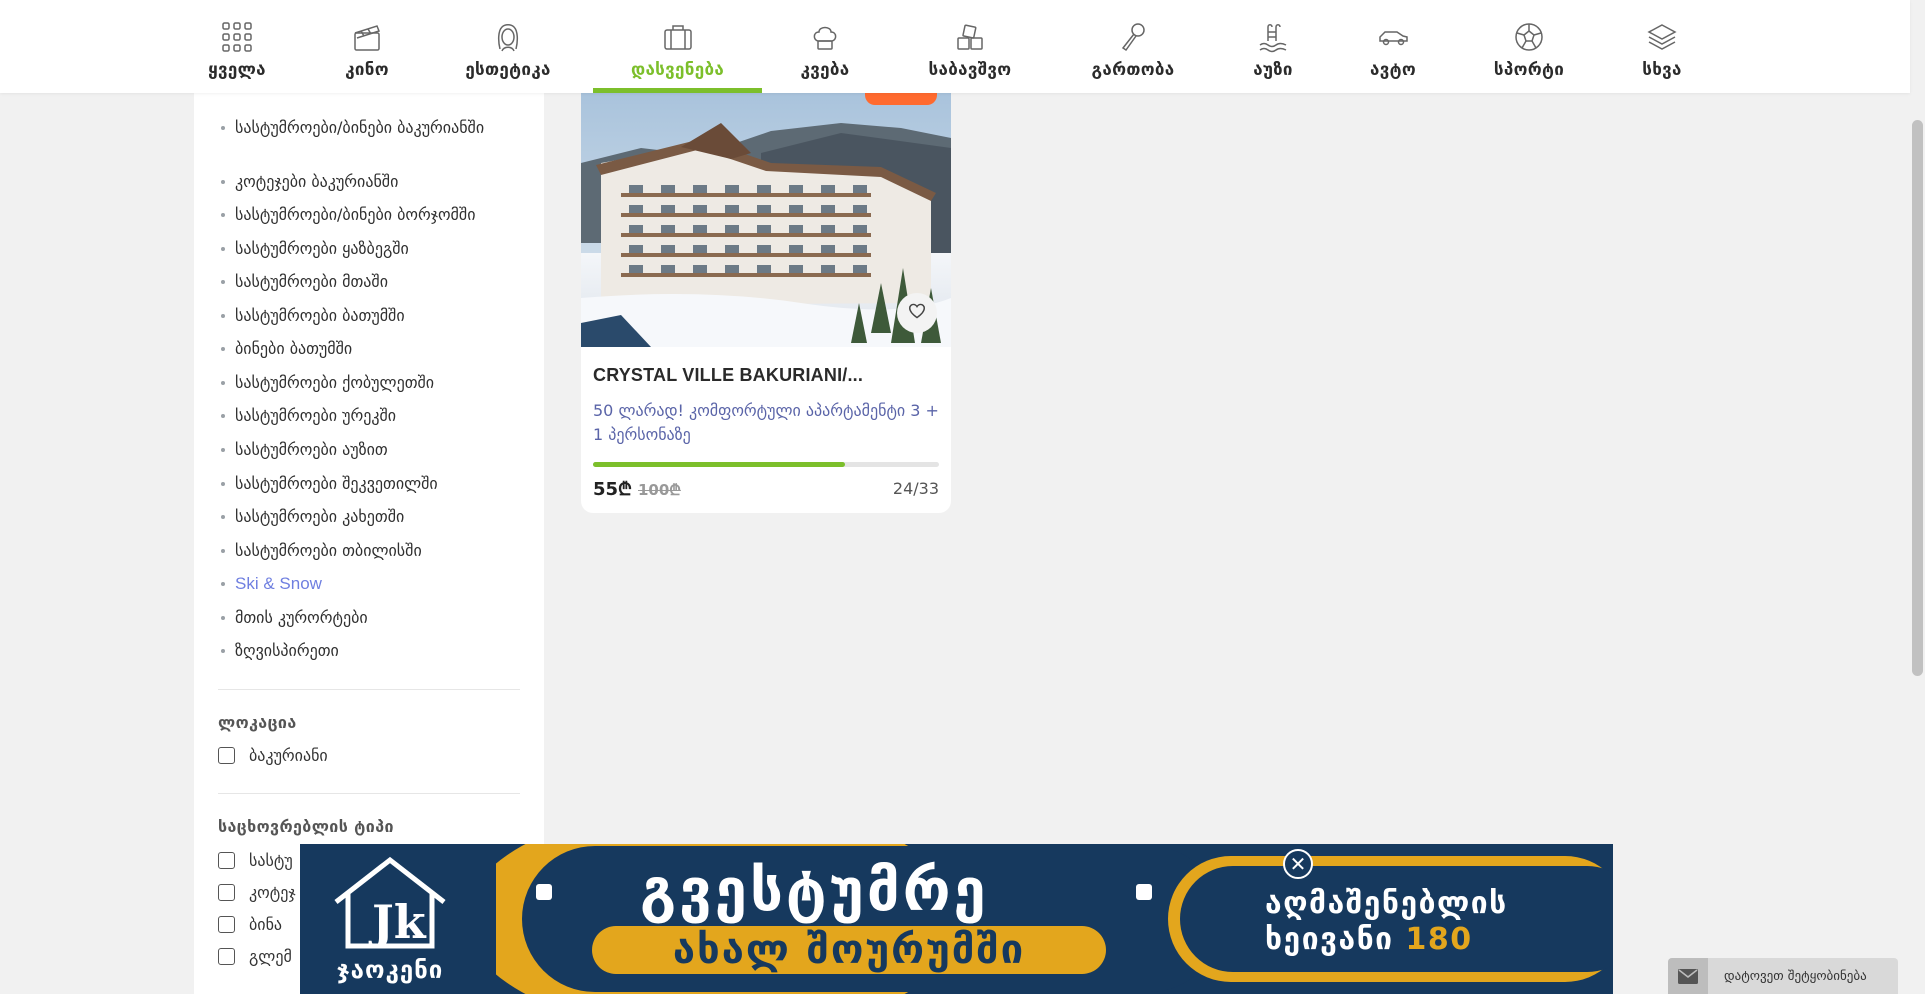  I want to click on category-item: კოტეჯები ბაკურიანში, so click(368, 181).